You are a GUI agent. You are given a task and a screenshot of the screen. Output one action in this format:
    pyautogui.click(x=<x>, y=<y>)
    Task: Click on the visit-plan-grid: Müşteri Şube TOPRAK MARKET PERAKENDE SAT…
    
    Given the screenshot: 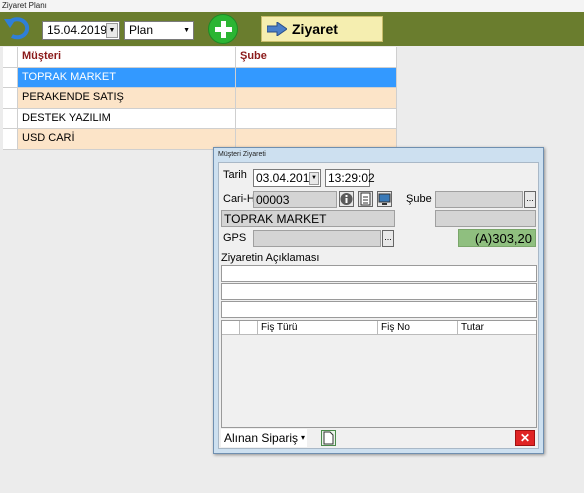 What is the action you would take?
    pyautogui.click(x=200, y=98)
    